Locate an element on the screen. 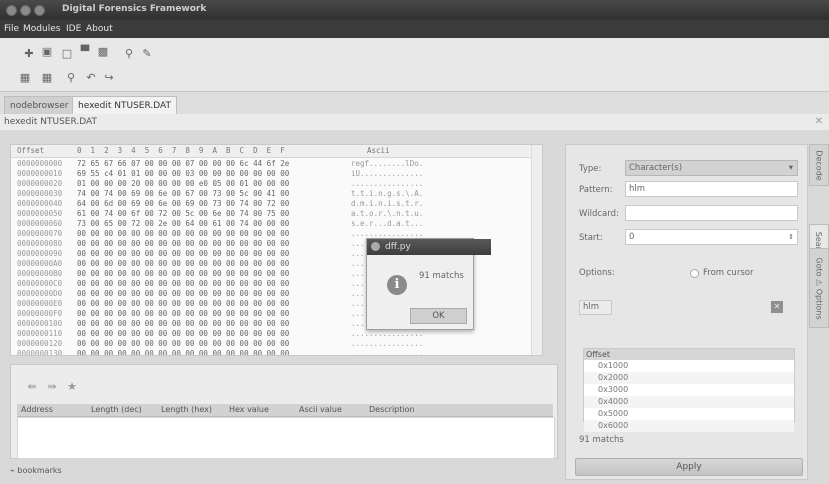 Image resolution: width=829 pixels, height=484 pixels. tab-decode: Decode is located at coordinates (819, 165).